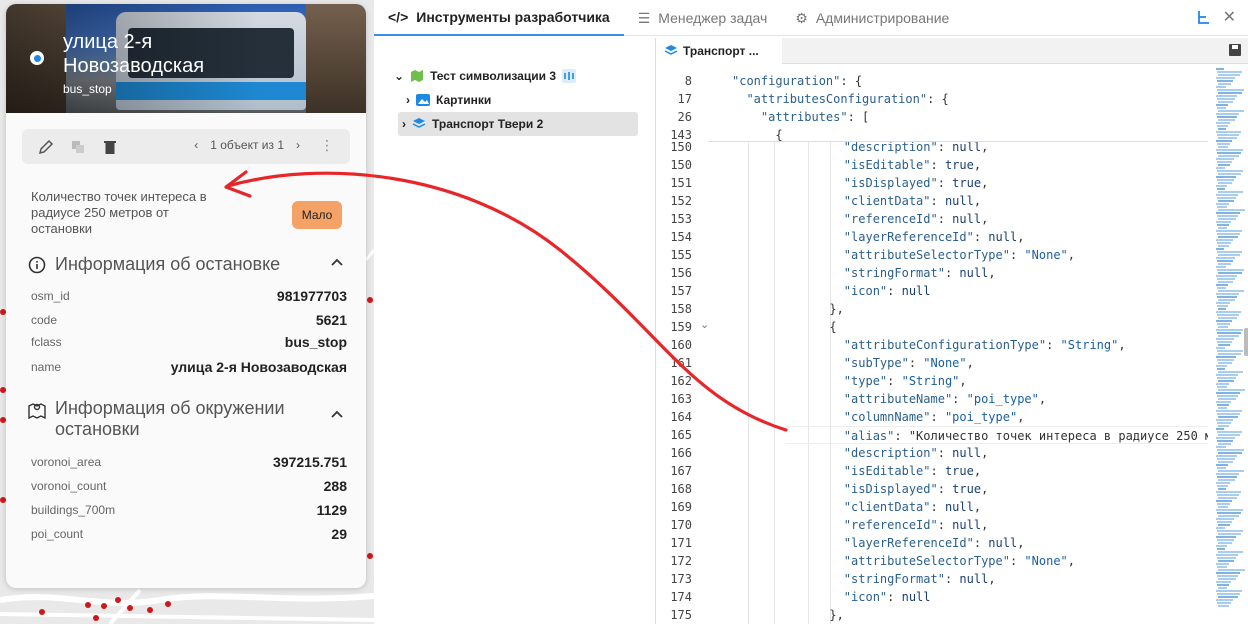  Describe the element at coordinates (681, 237) in the screenshot. I see `line-number: 154` at that location.